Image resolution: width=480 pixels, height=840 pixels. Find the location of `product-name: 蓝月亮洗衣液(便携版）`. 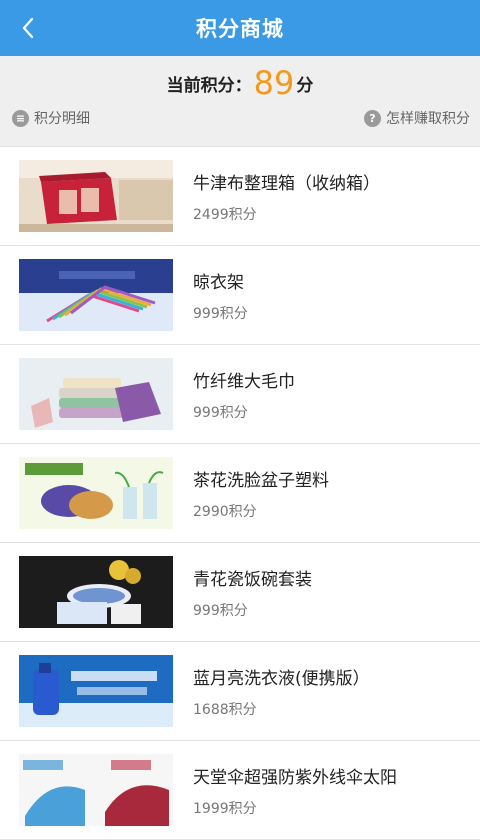

product-name: 蓝月亮洗衣液(便携版） is located at coordinates (281, 679).